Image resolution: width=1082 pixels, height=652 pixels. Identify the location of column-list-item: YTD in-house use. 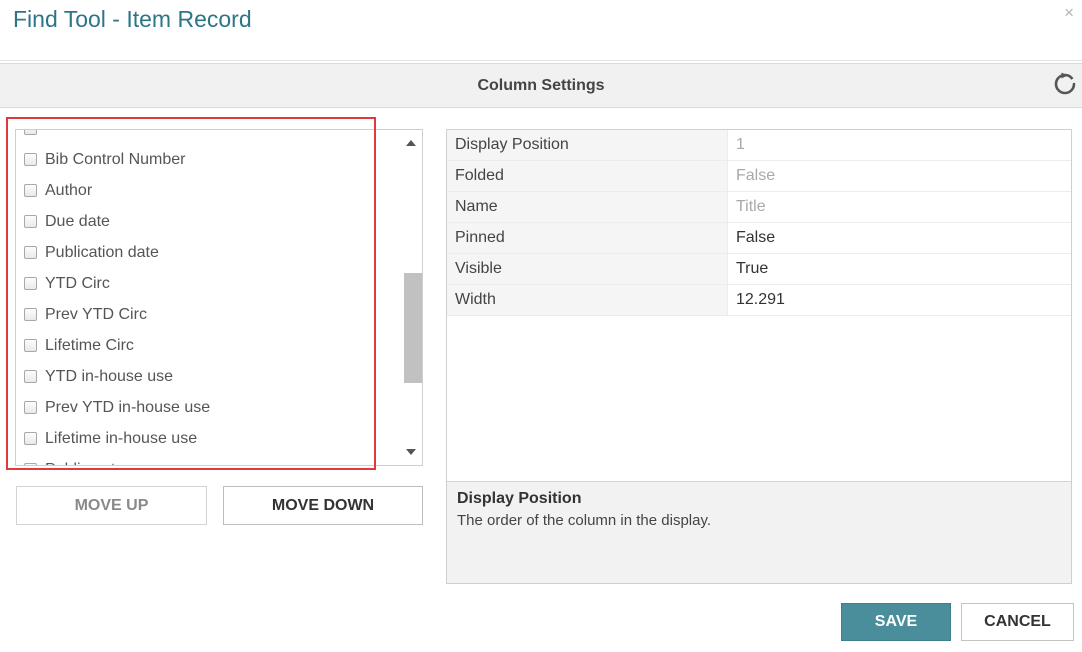
(98, 376).